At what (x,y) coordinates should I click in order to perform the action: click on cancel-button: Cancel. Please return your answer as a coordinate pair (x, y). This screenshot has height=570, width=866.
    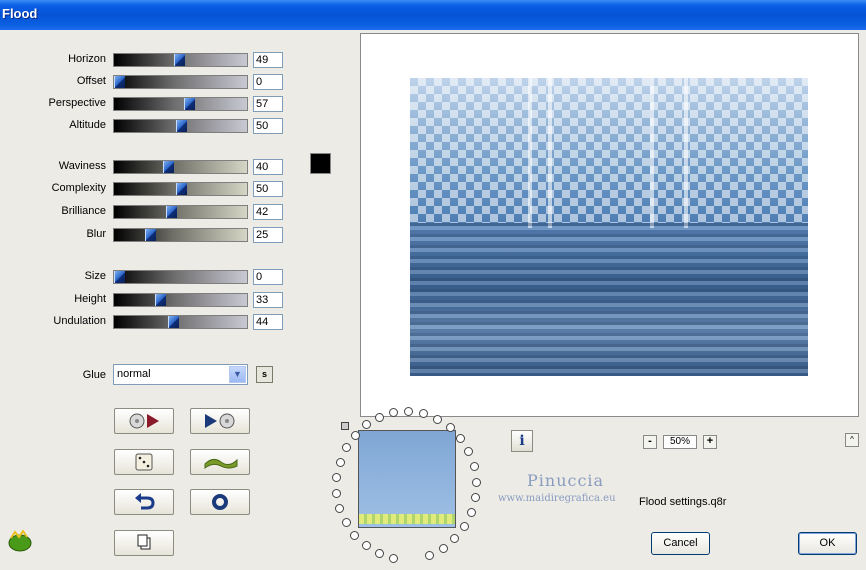
    Looking at the image, I should click on (680, 543).